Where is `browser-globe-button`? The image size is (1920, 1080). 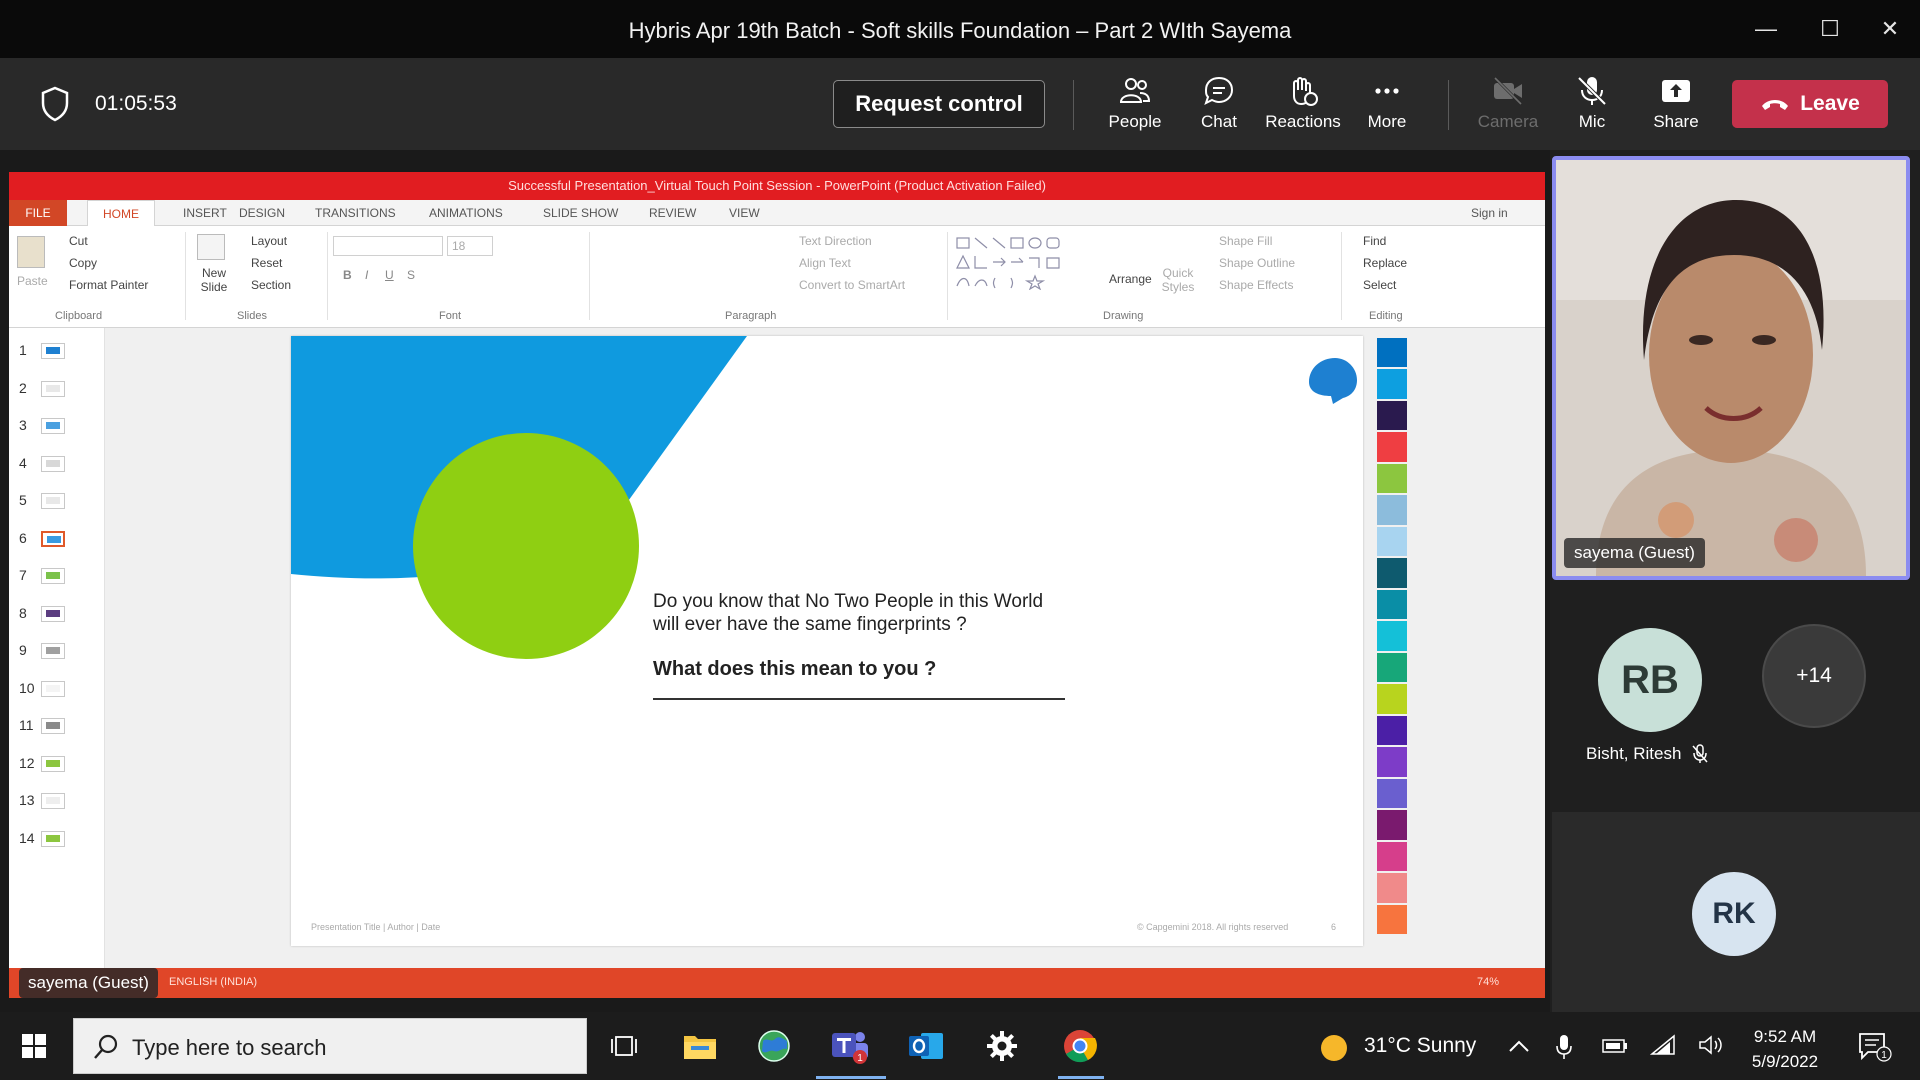 browser-globe-button is located at coordinates (774, 1046).